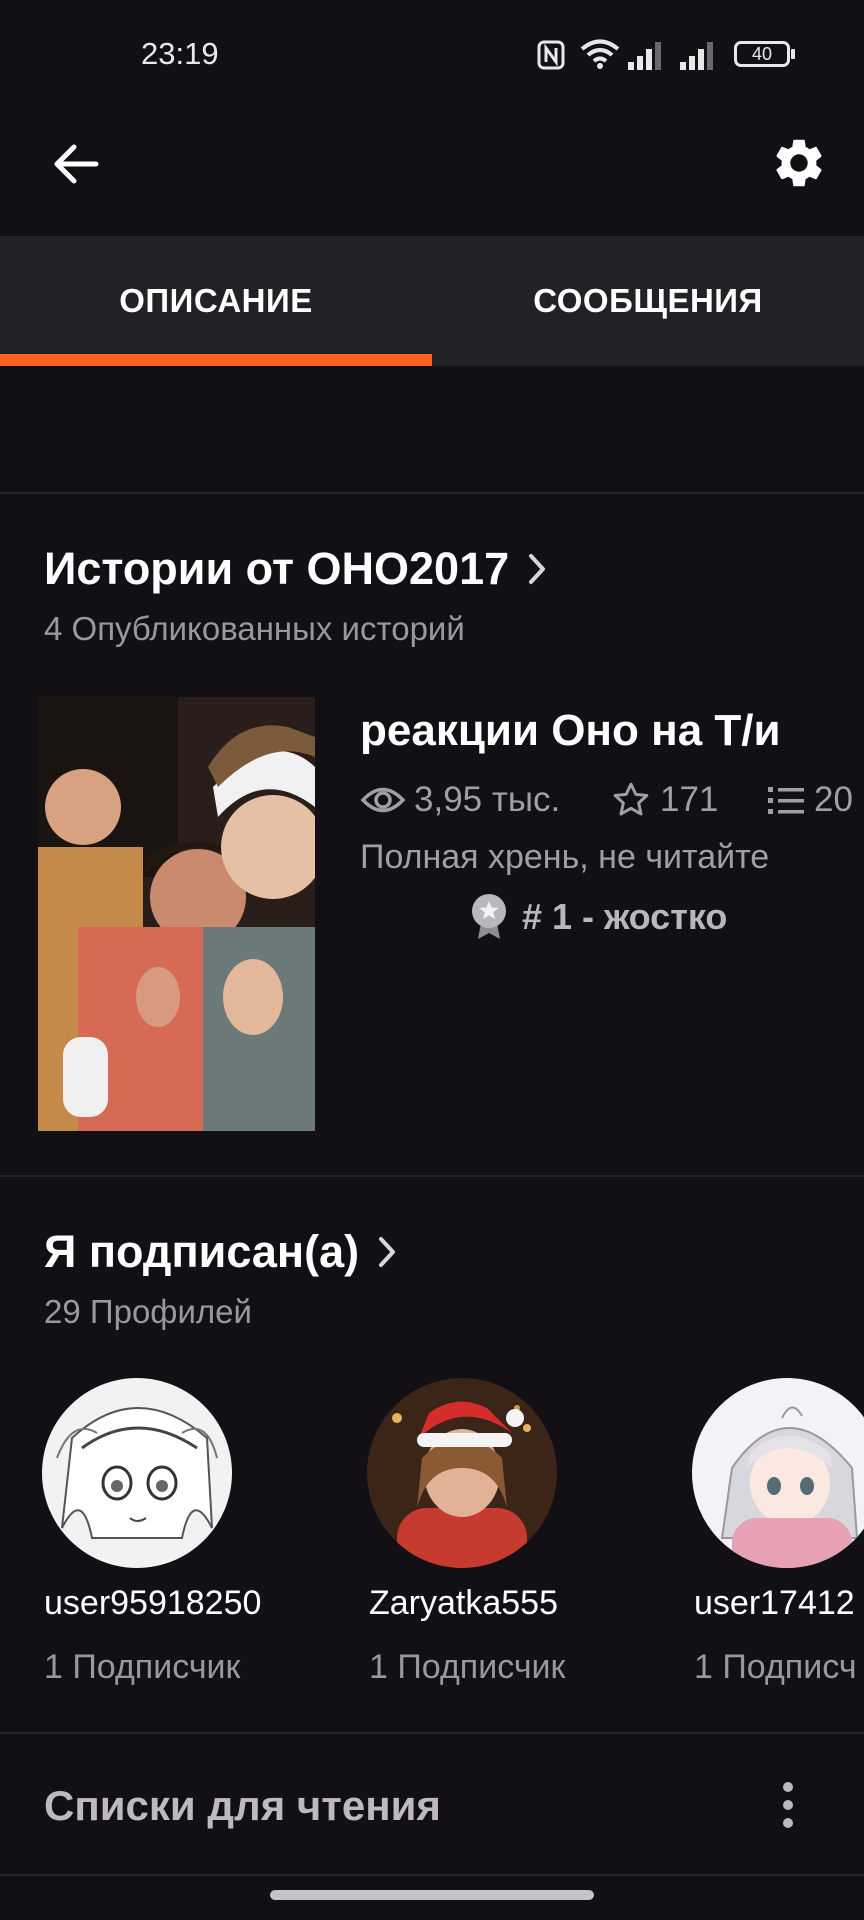  Describe the element at coordinates (202, 1251) in the screenshot. I see `following-section-title: Я подписан(а)` at that location.